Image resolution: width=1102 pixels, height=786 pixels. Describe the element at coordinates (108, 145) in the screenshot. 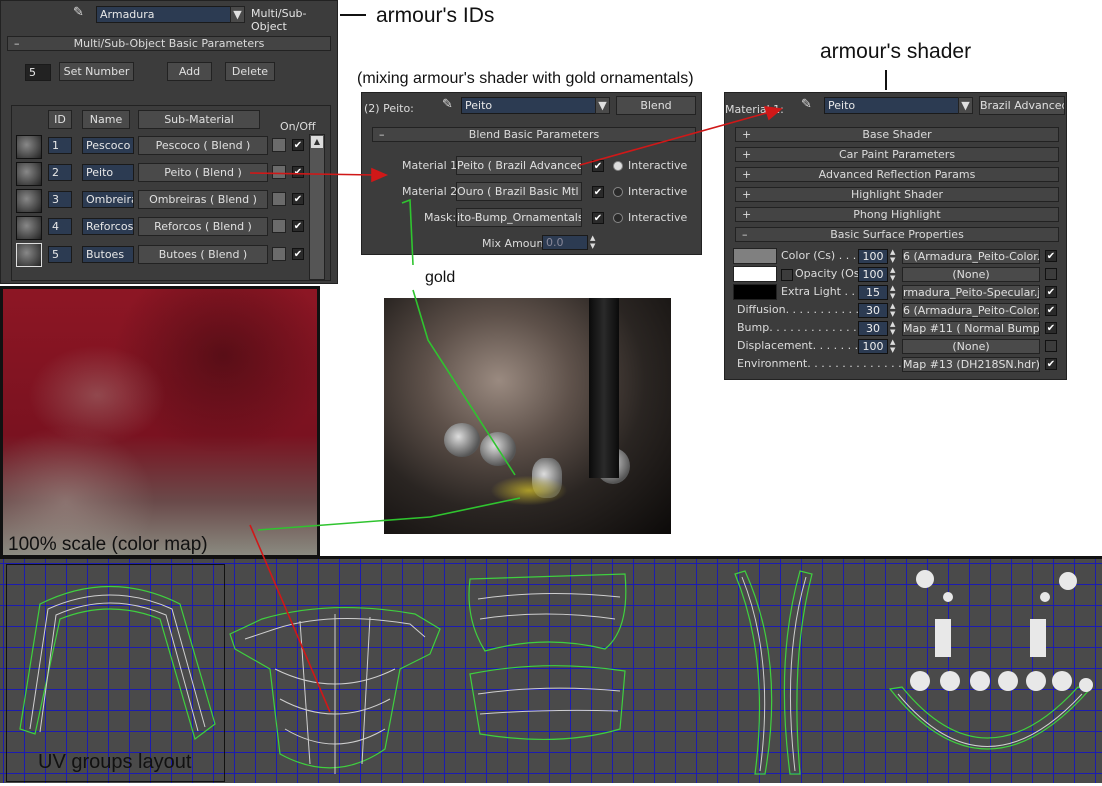

I see `name-field: Pescoco` at that location.